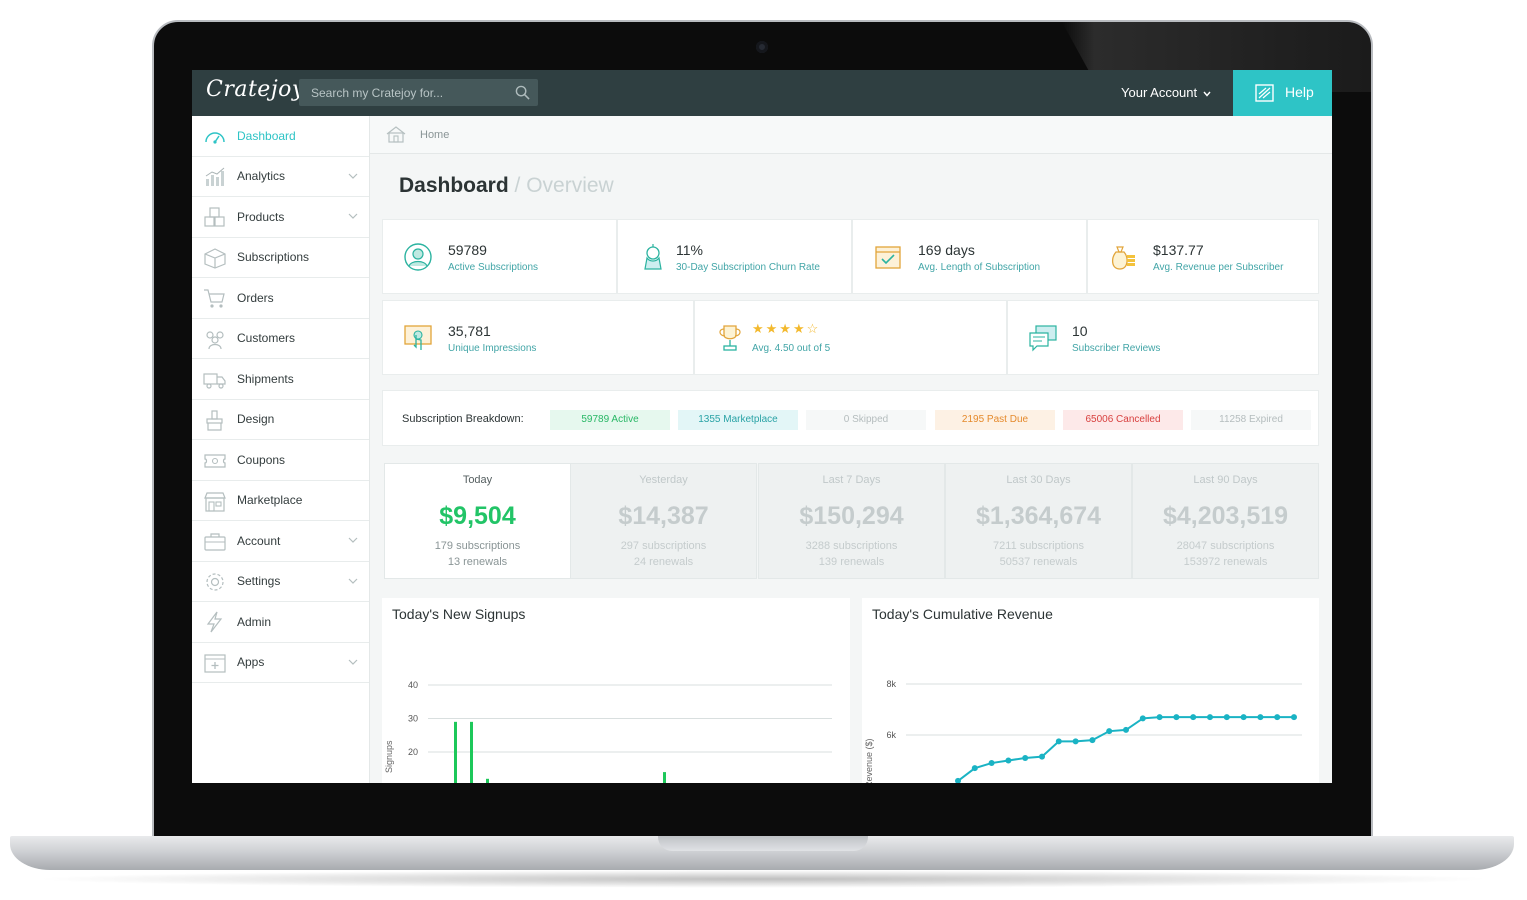 This screenshot has height=900, width=1527. I want to click on sidebar-item-label: Subscriptions, so click(273, 257).